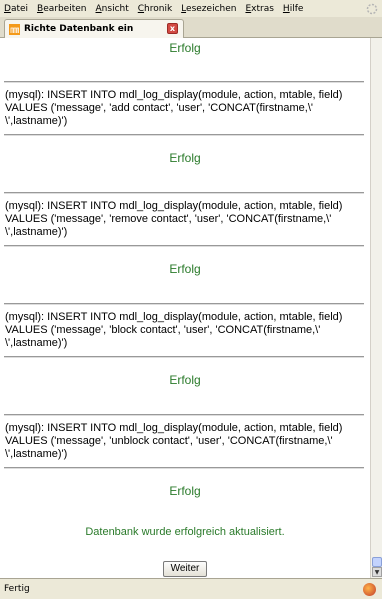 This screenshot has width=382, height=599. I want to click on tab-close-icon: x, so click(172, 28).